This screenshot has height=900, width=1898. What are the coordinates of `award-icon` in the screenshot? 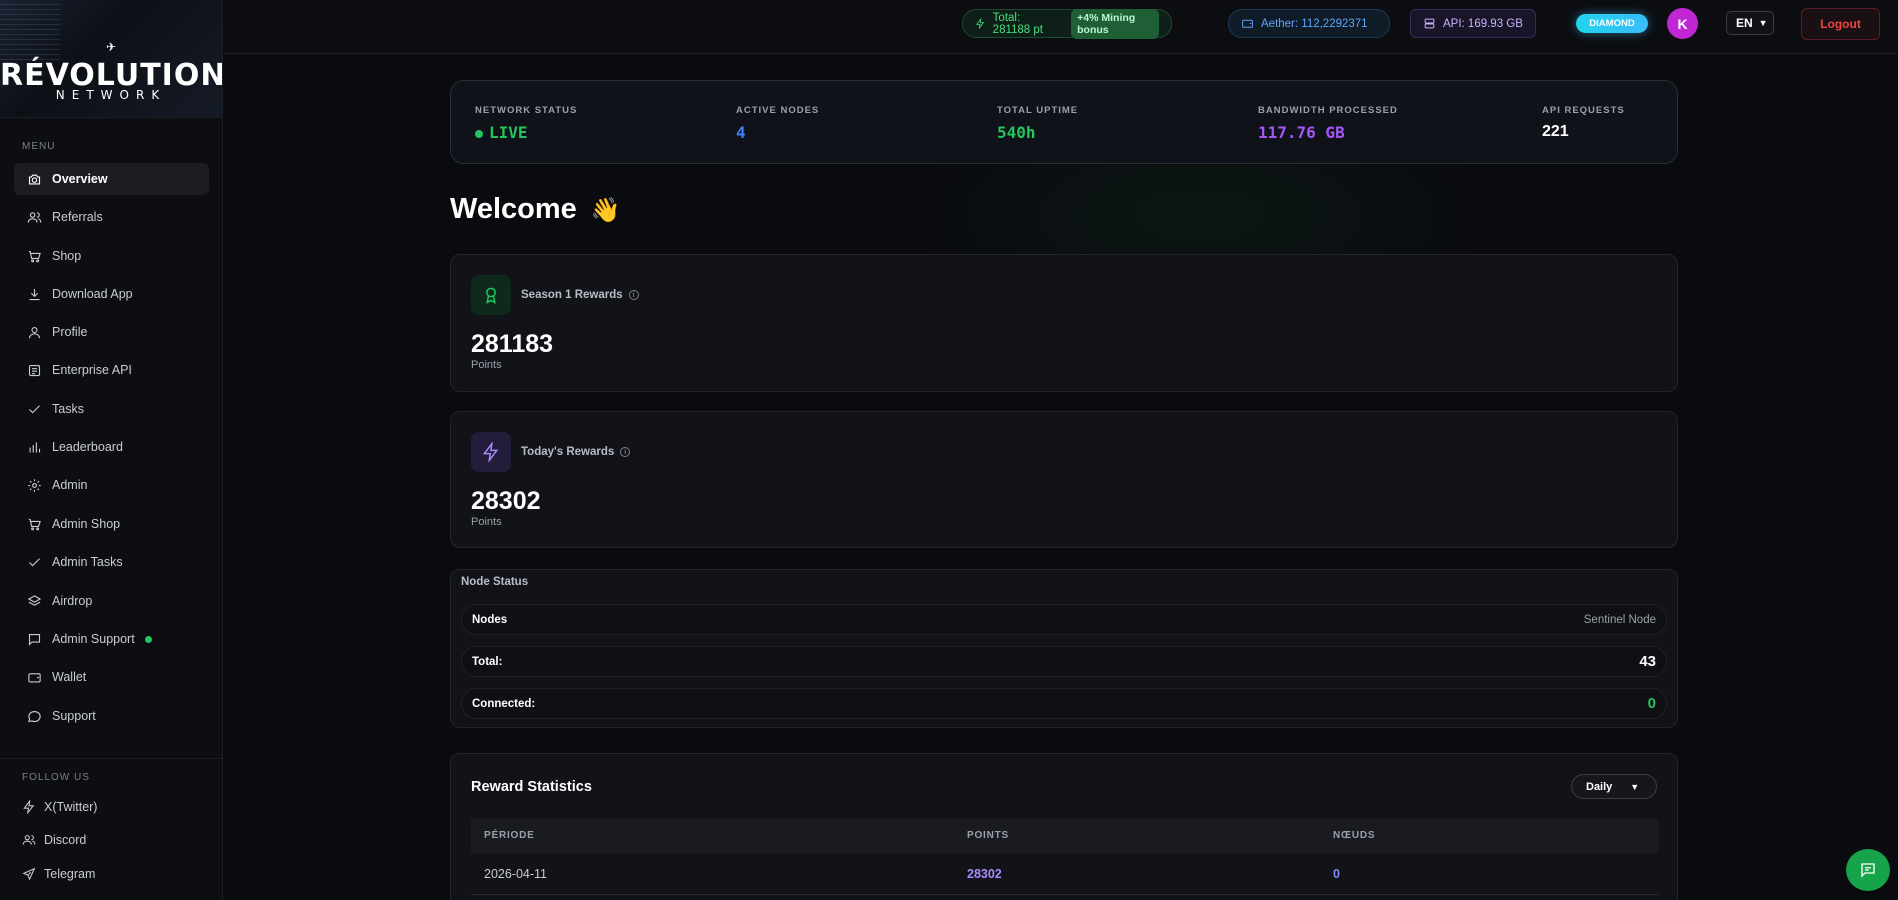 It's located at (491, 295).